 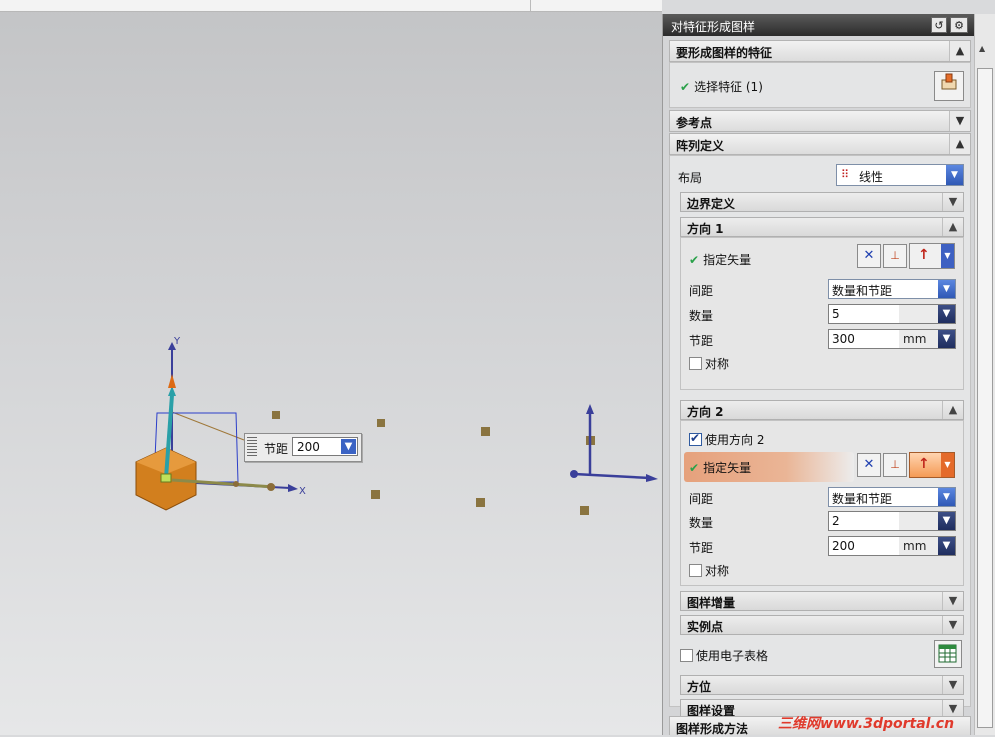 What do you see at coordinates (302, 491) in the screenshot?
I see `x-axis-label: X` at bounding box center [302, 491].